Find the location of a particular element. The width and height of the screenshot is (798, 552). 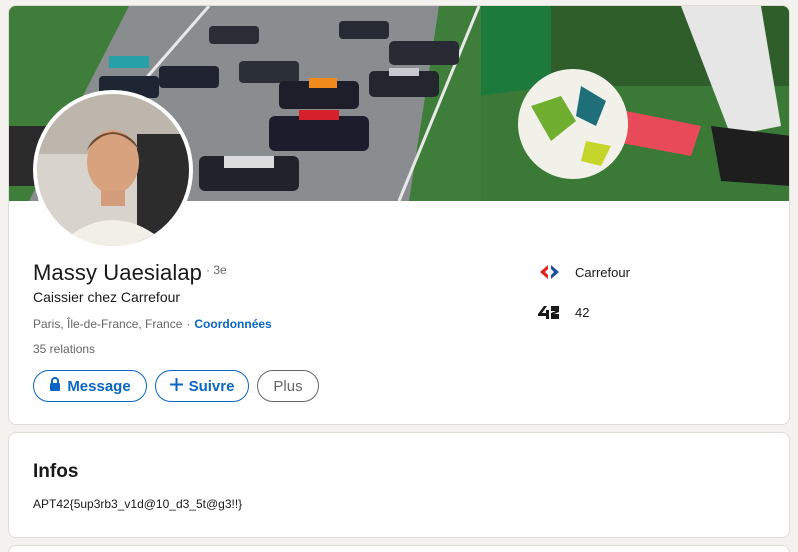

follow-button-label: Suivre is located at coordinates (211, 386).